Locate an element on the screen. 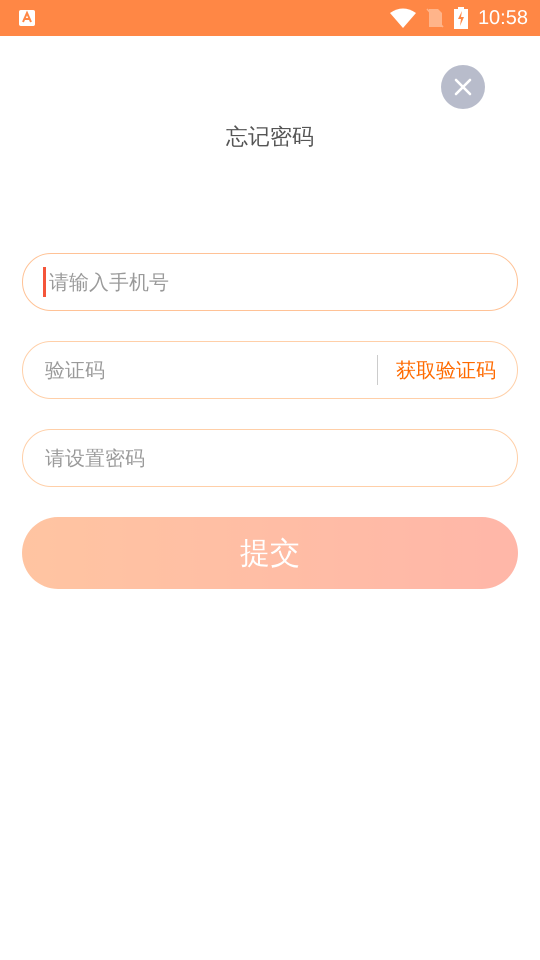 This screenshot has height=960, width=540. no-sim-icon is located at coordinates (435, 18).